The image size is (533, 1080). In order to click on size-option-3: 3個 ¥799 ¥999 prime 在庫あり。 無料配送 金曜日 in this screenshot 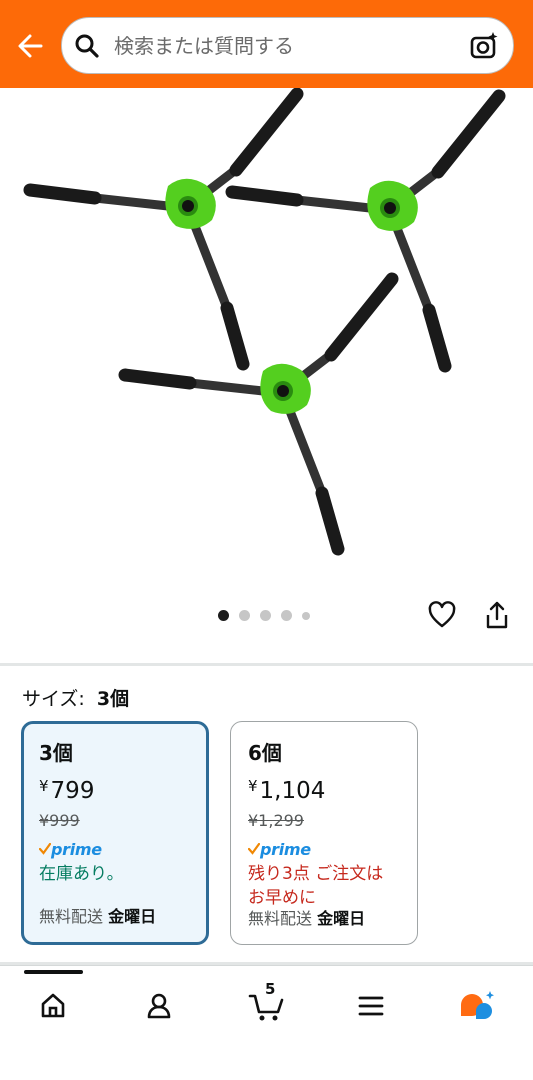, I will do `click(115, 833)`.